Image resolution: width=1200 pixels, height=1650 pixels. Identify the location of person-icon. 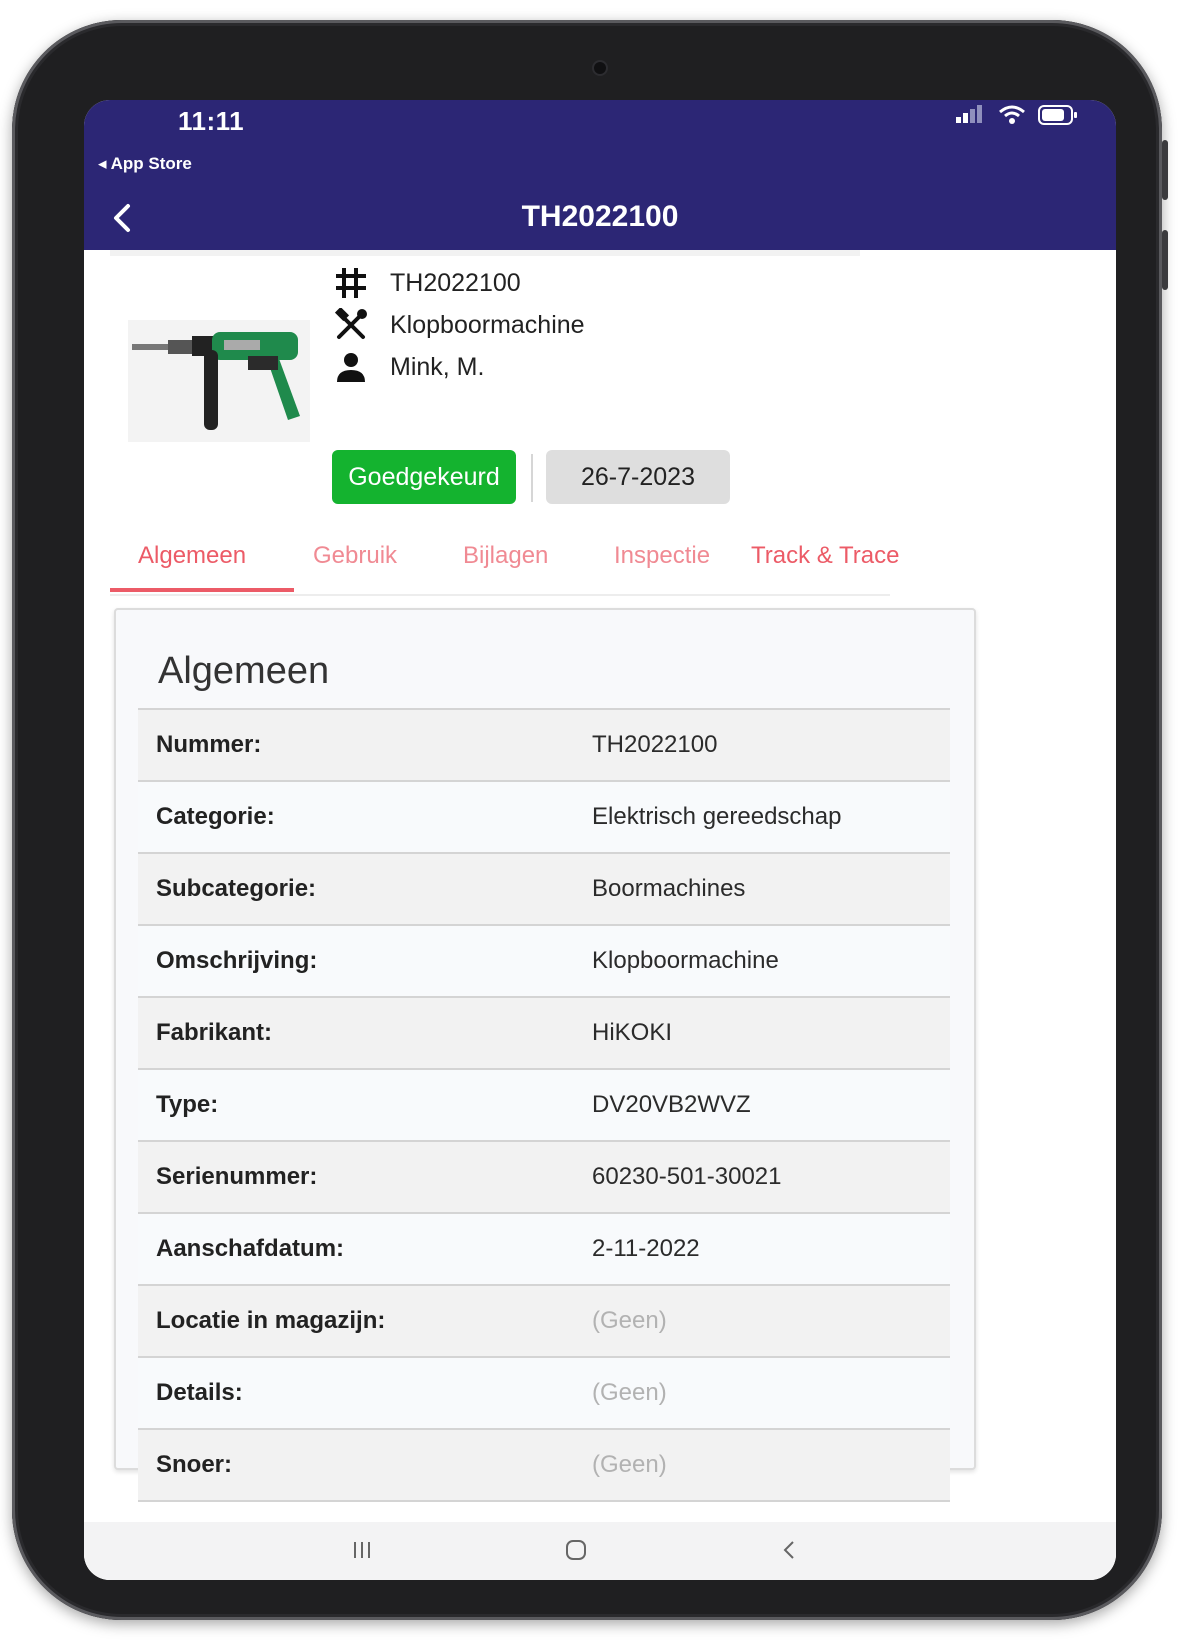
(351, 367).